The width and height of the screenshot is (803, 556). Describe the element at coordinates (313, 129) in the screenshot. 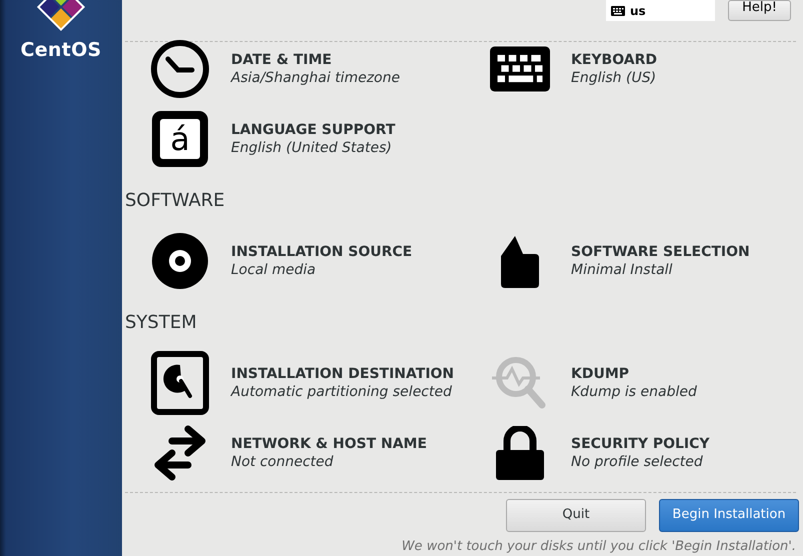

I see `spoke-title: LANGUAGE SUPPORT` at that location.